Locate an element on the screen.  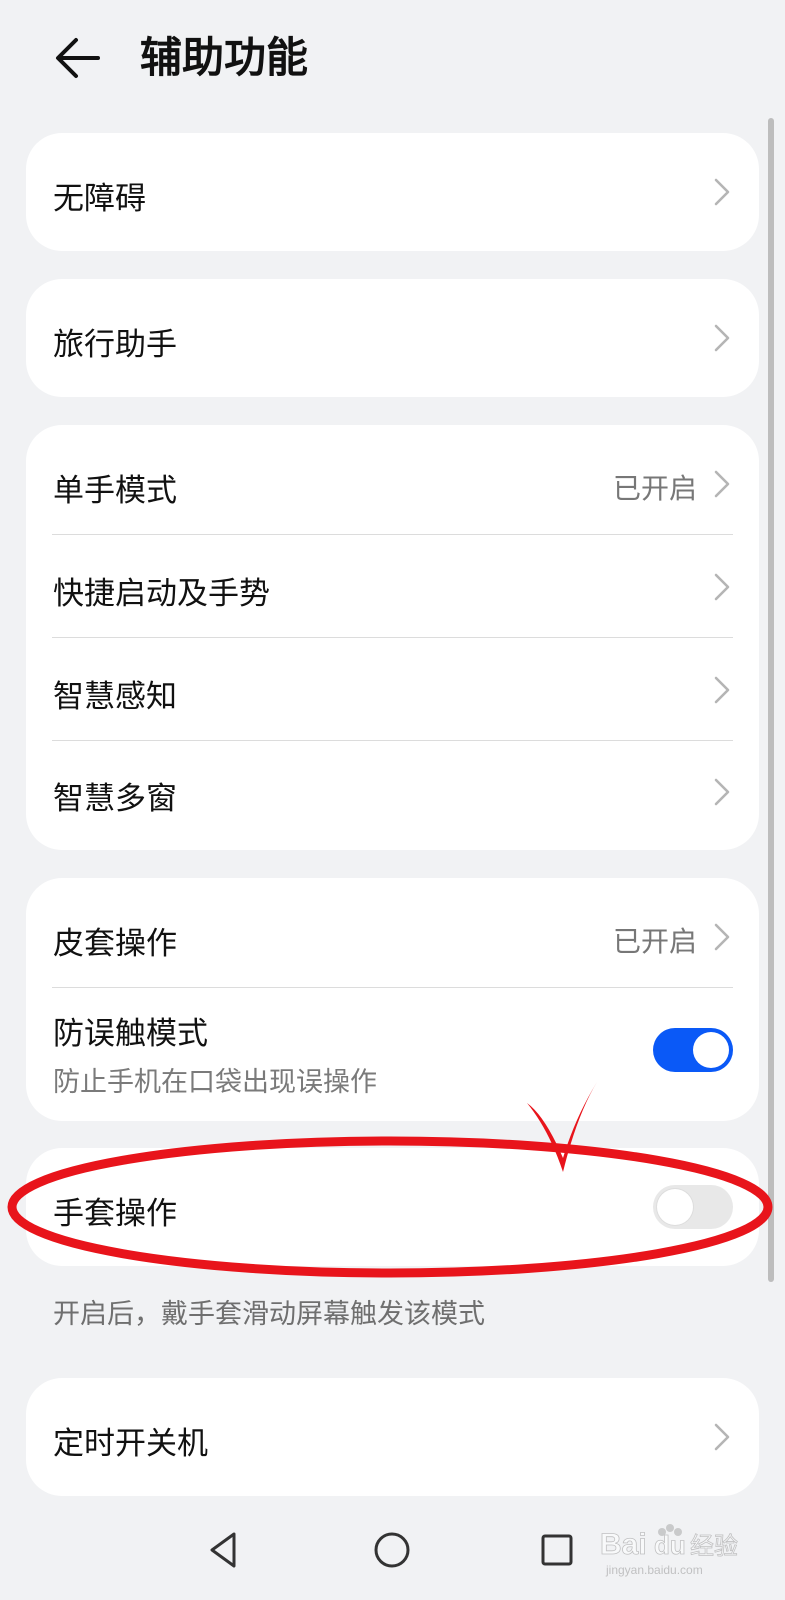
glove-mode-footnote: 开启后，戴手套滑动屏幕触发该模式 is located at coordinates (269, 1314).